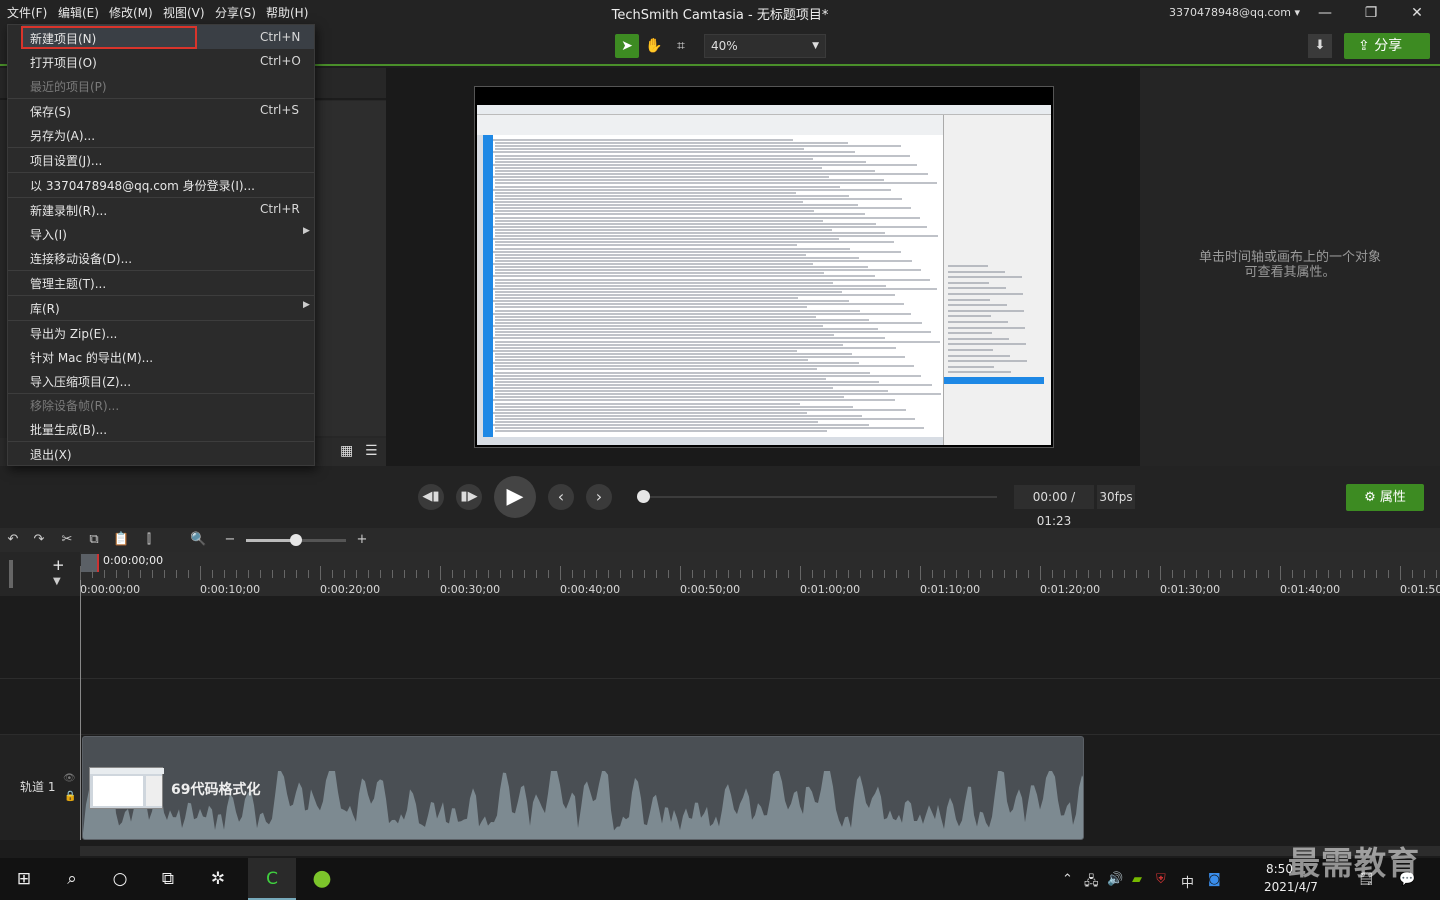 This screenshot has width=1440, height=900. I want to click on ruler-label: 0:00:10;00, so click(230, 589).